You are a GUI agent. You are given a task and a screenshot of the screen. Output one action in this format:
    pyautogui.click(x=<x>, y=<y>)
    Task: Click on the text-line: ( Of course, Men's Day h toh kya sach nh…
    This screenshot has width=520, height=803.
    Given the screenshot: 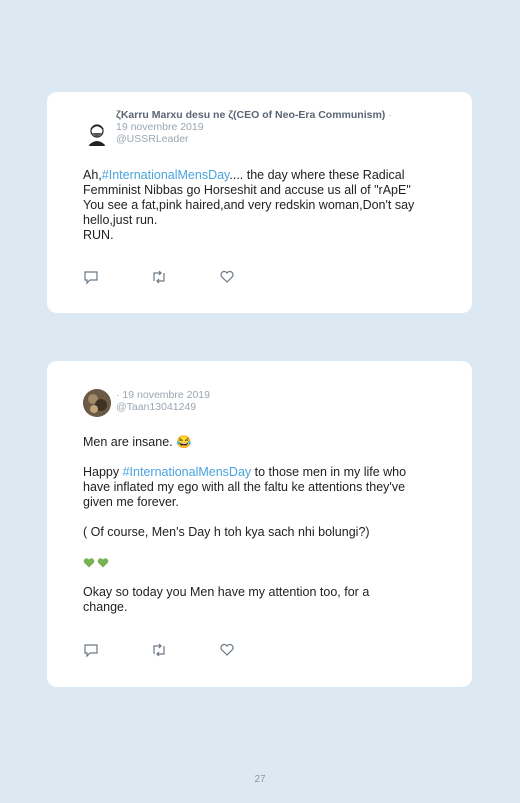 What is the action you would take?
    pyautogui.click(x=226, y=532)
    